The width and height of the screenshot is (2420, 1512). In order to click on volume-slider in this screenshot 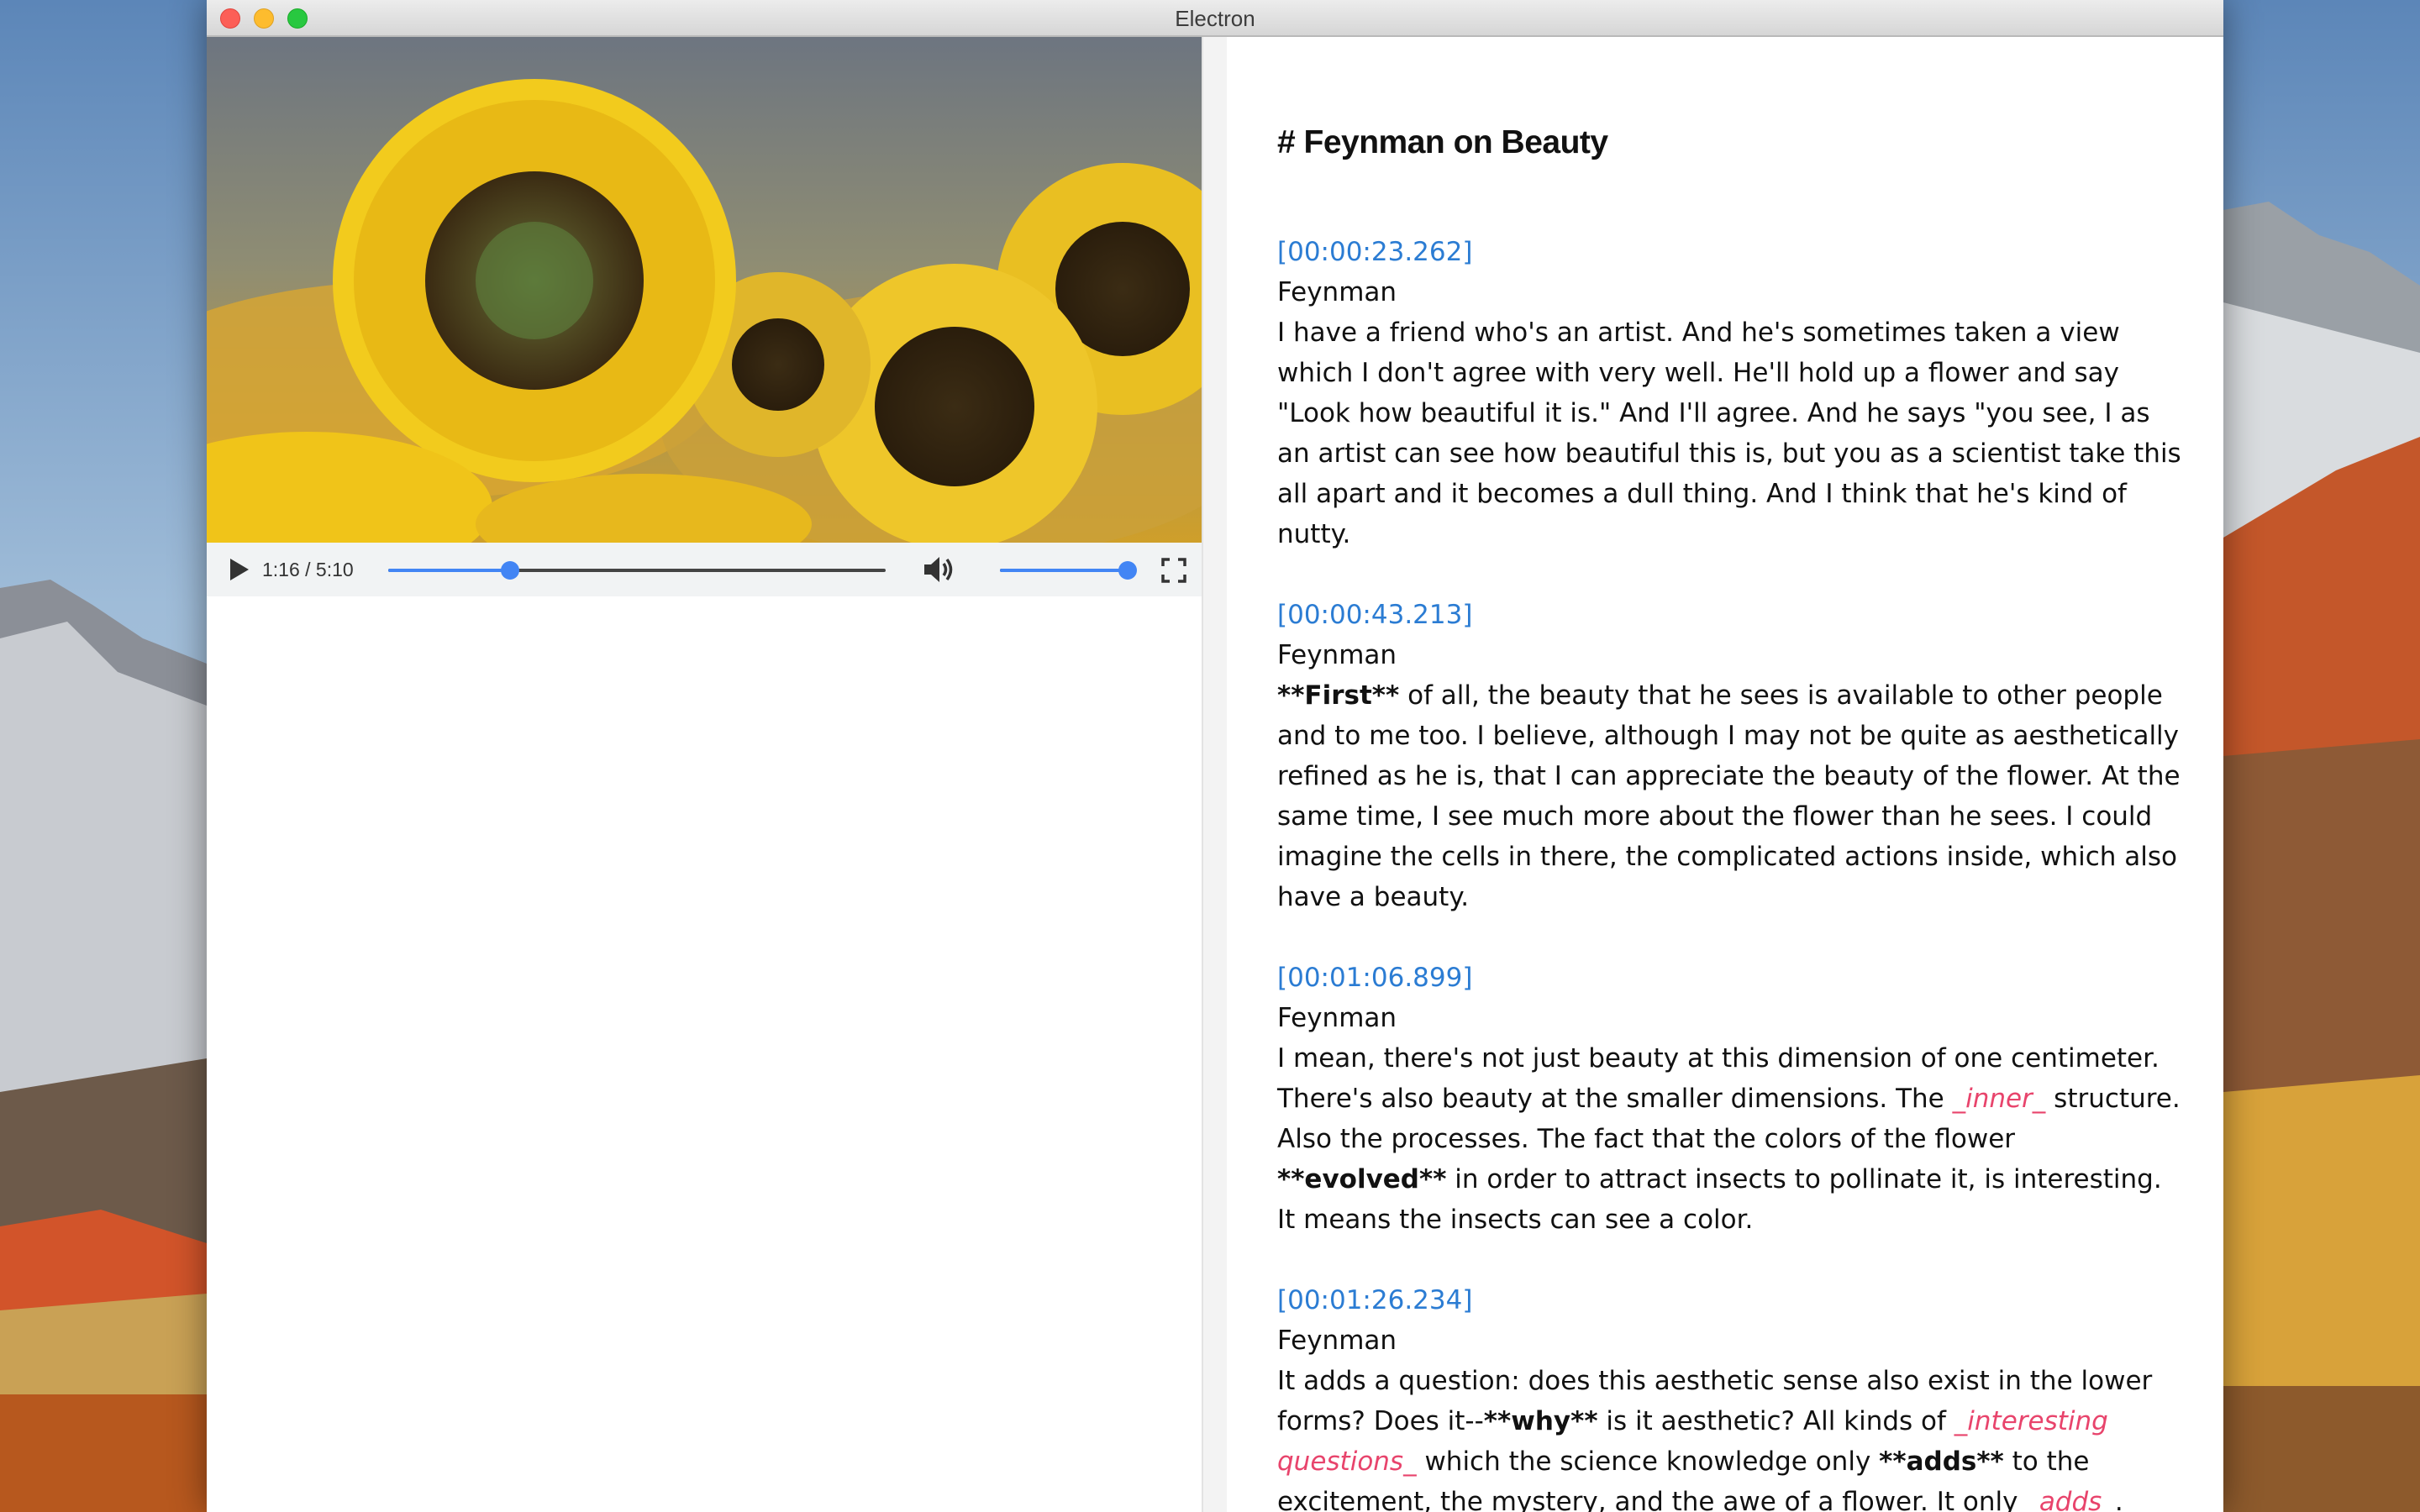, I will do `click(1068, 570)`.